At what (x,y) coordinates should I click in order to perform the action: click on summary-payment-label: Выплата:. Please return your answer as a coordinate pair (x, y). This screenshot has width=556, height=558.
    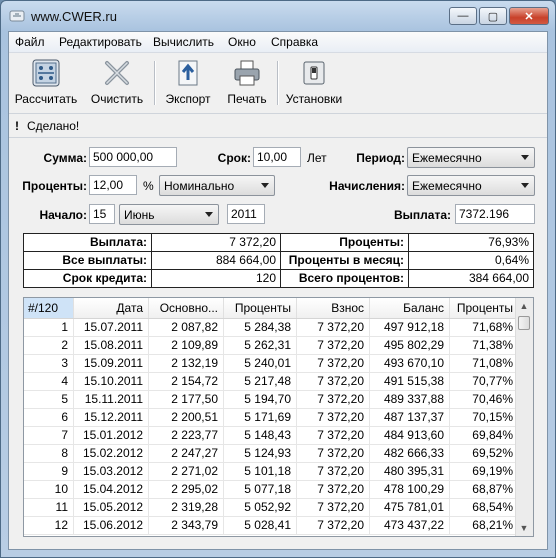
    Looking at the image, I should click on (118, 242).